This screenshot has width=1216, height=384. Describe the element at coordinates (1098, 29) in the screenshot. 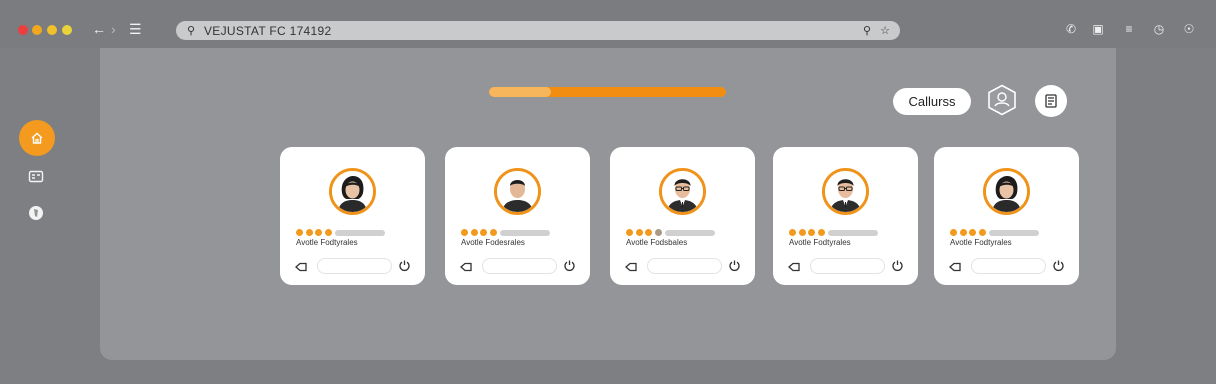

I see `clipboard-icon: ▣` at that location.